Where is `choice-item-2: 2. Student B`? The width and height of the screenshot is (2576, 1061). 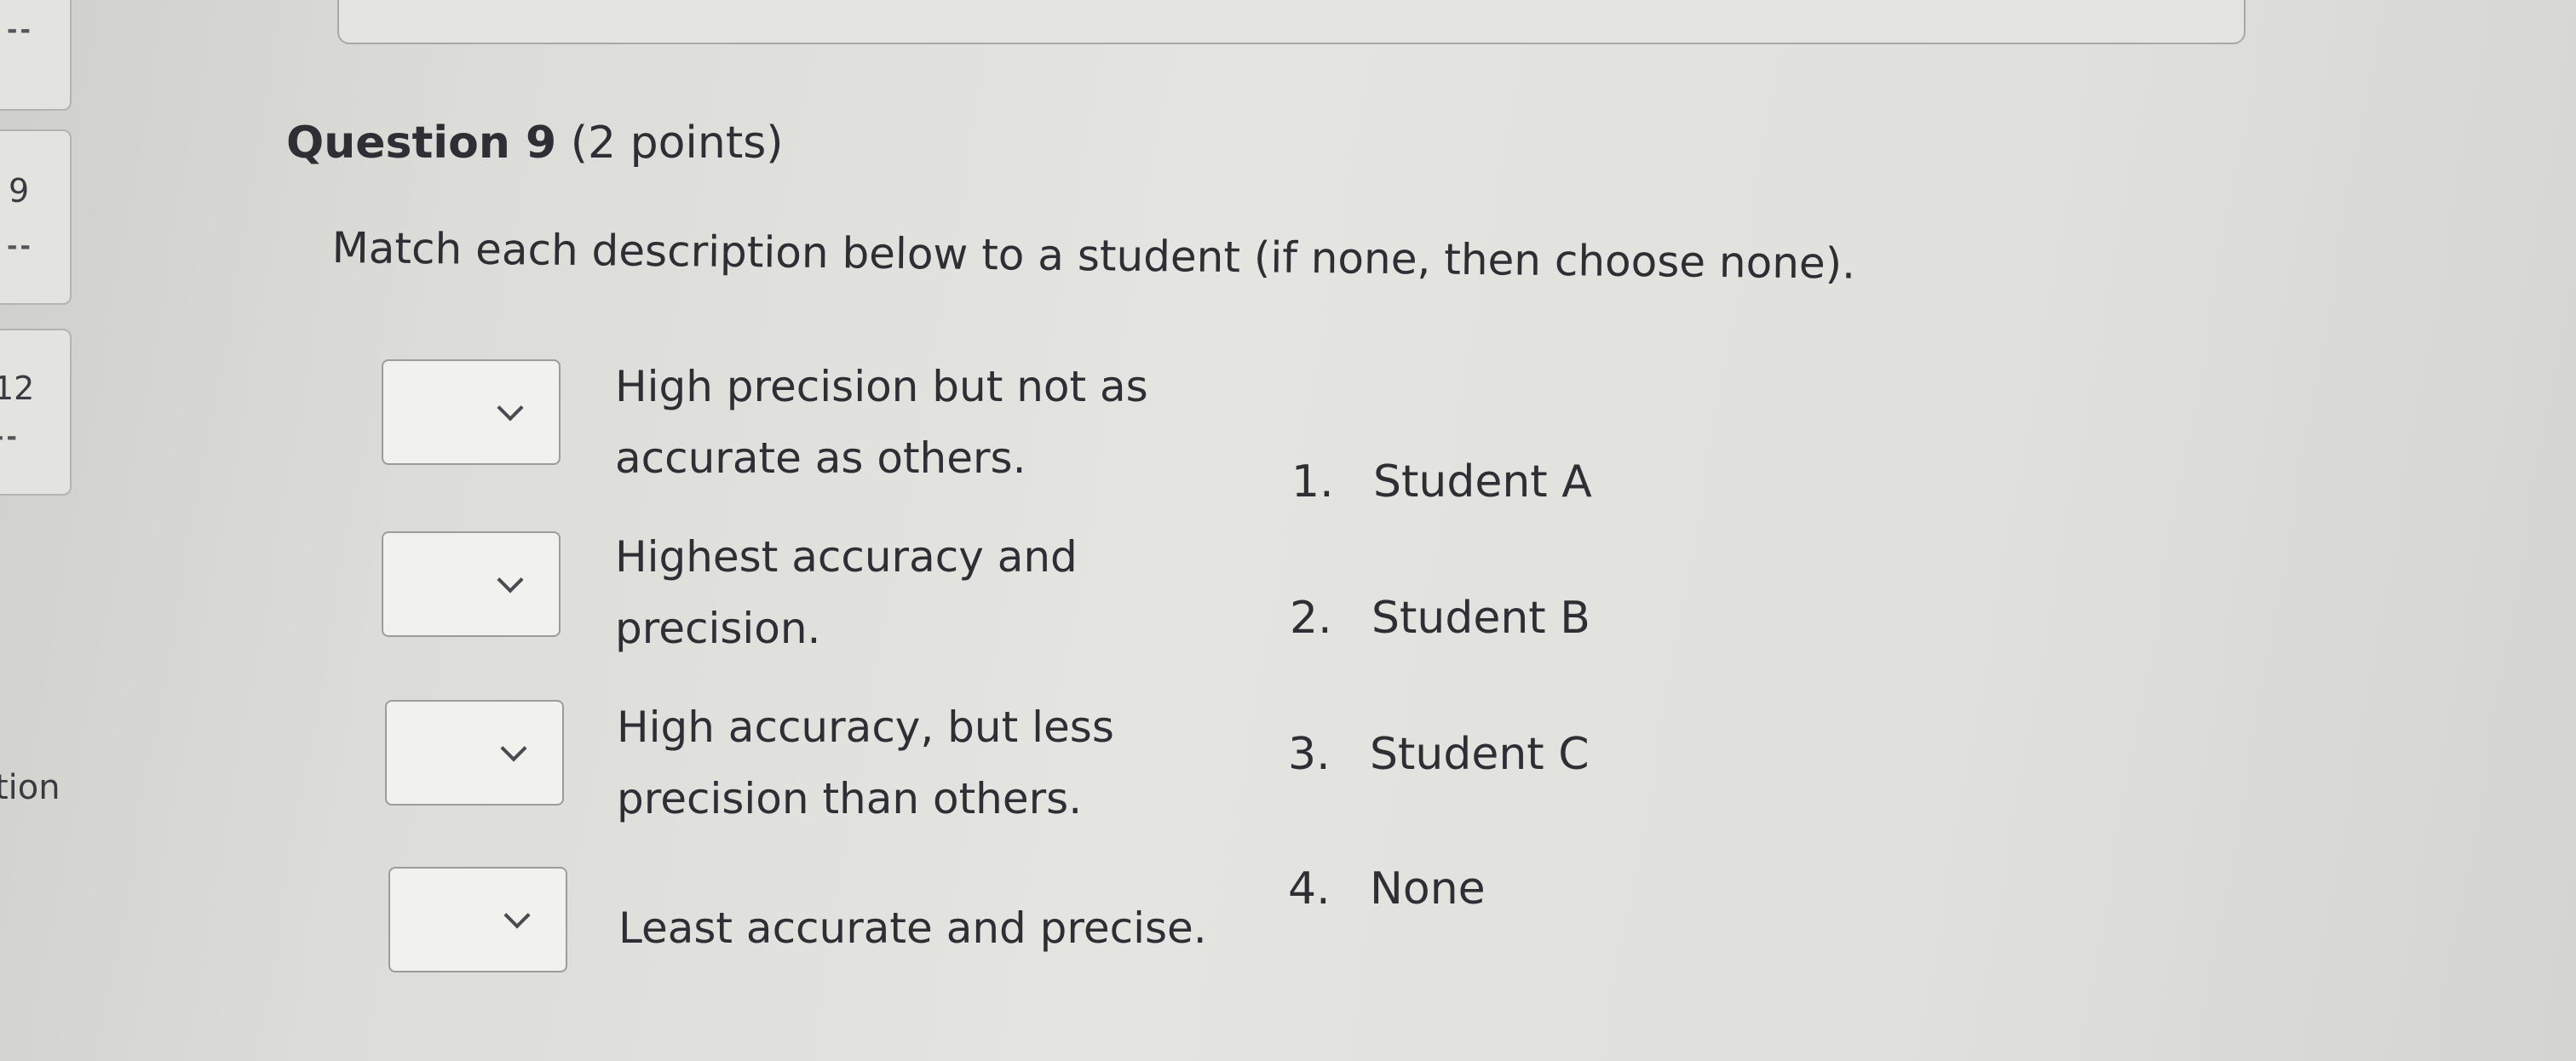 choice-item-2: 2. Student B is located at coordinates (1440, 618).